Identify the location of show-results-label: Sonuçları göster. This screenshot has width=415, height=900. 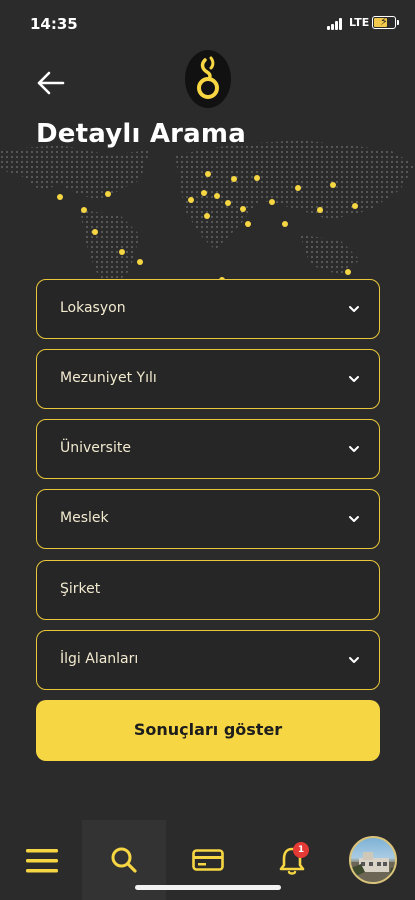
(208, 729).